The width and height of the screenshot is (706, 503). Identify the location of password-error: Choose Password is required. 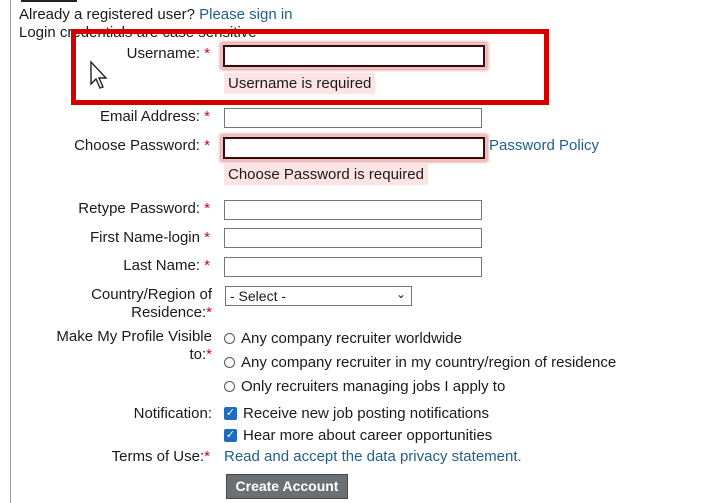
(326, 174).